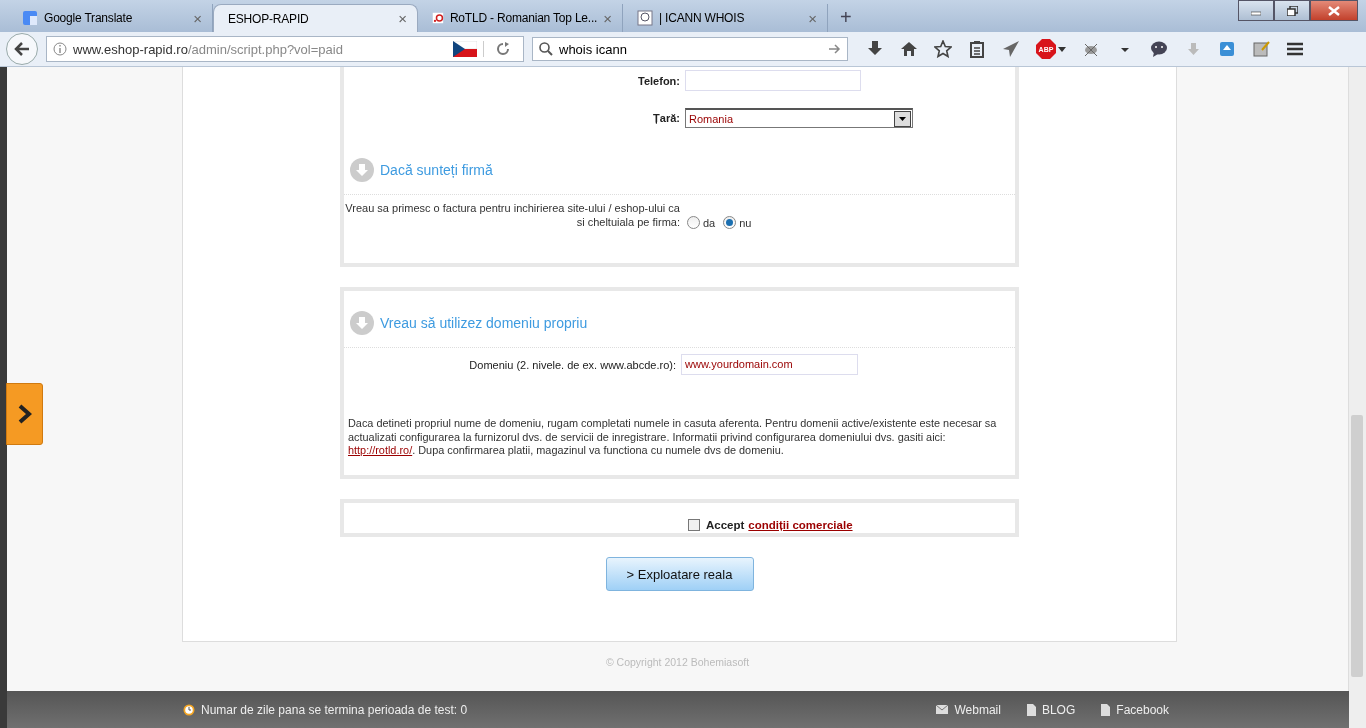 This screenshot has height=728, width=1366. Describe the element at coordinates (546, 49) in the screenshot. I see `search-icon` at that location.